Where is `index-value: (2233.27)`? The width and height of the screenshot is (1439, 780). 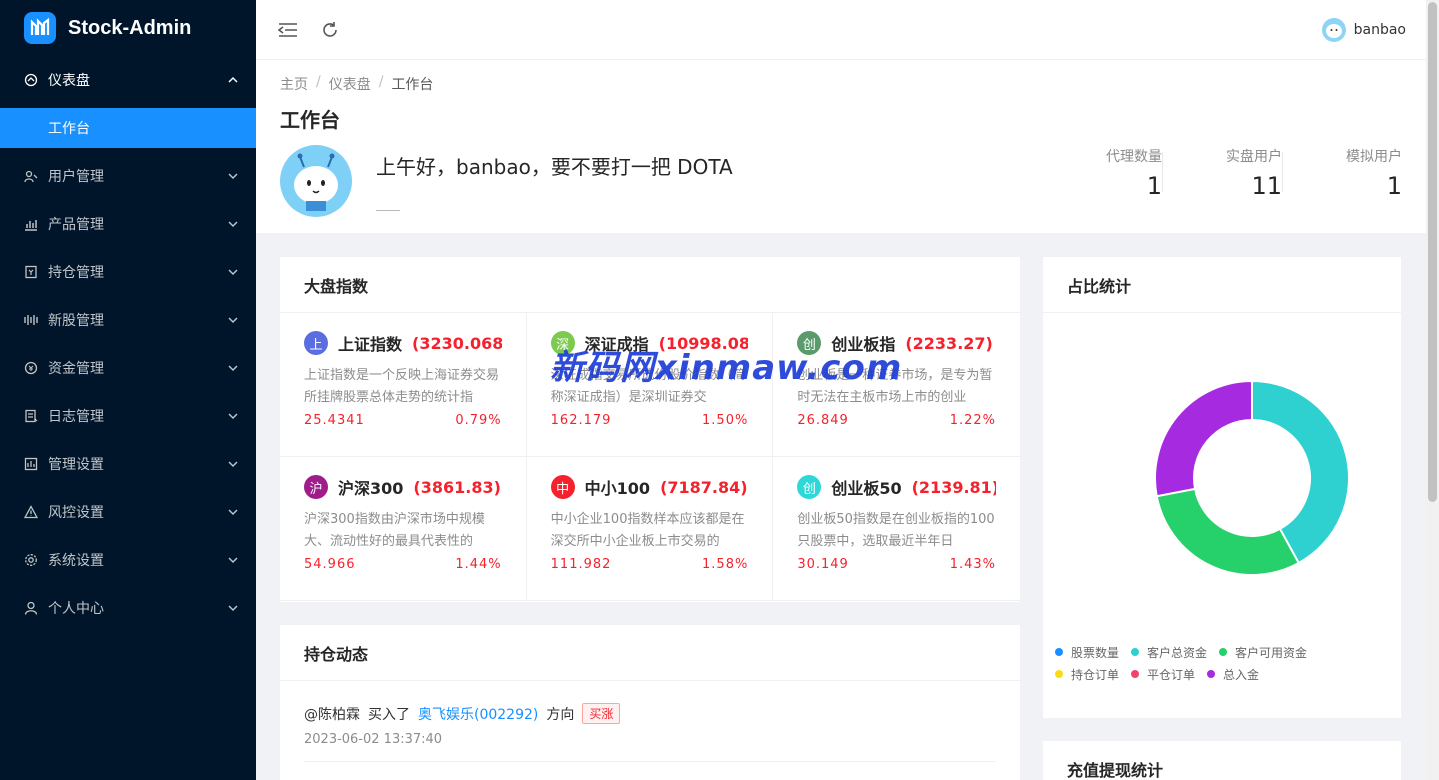
index-value: (2233.27) is located at coordinates (949, 343).